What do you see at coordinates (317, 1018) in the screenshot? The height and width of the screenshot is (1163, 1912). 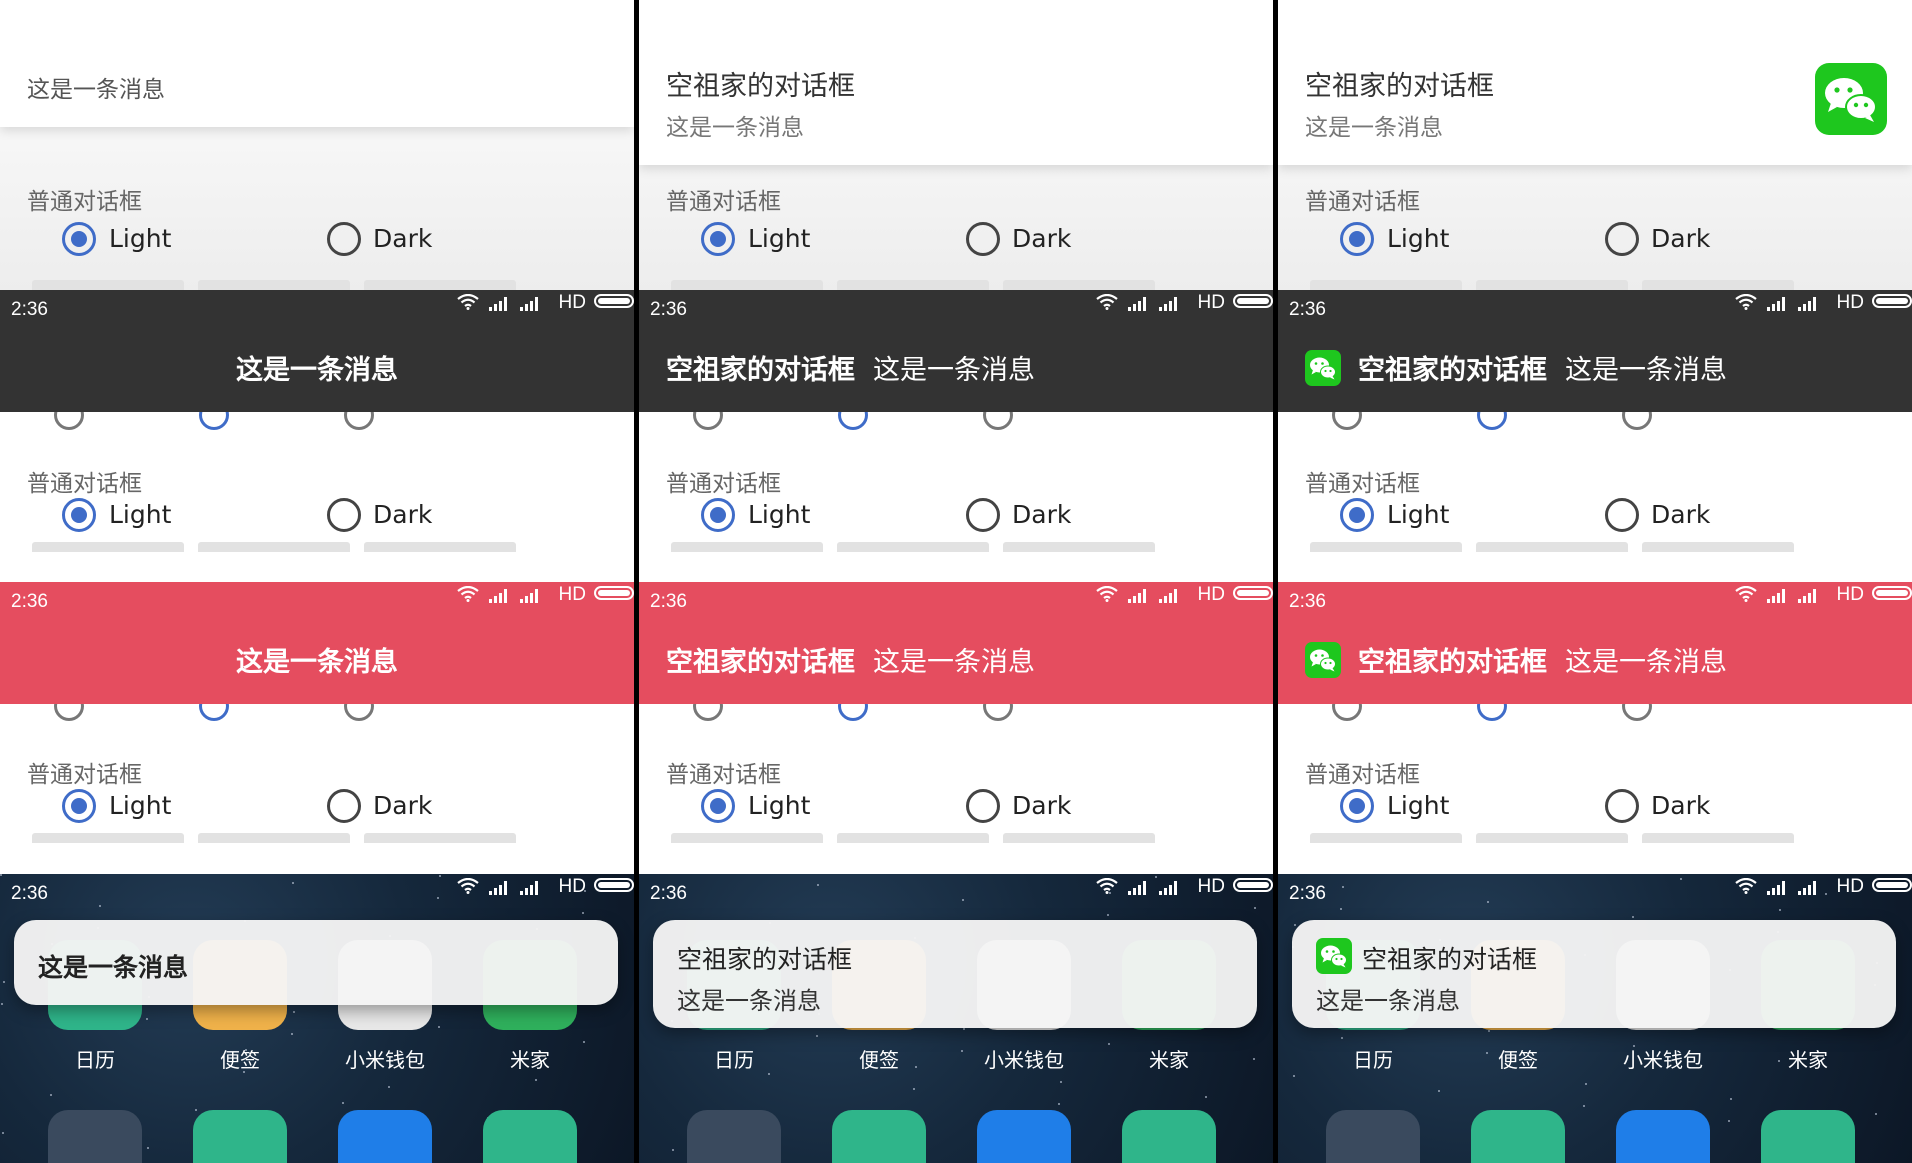 I see `home-screen: 日历 便签 小米钱包 米家` at bounding box center [317, 1018].